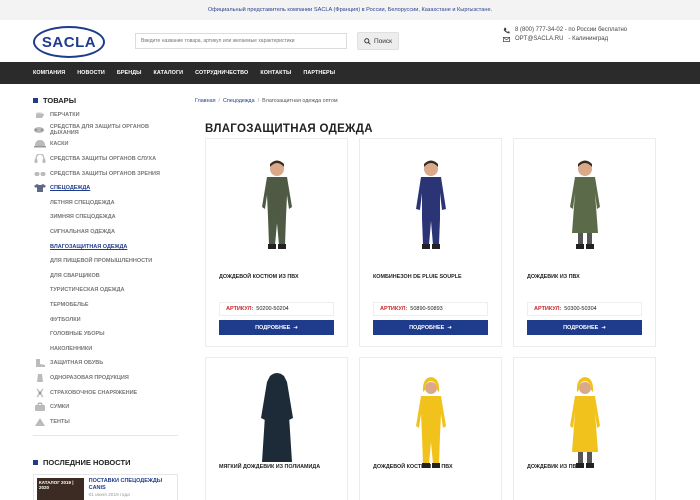 This screenshot has height=500, width=700. I want to click on category-label: Термобелье, so click(69, 305).